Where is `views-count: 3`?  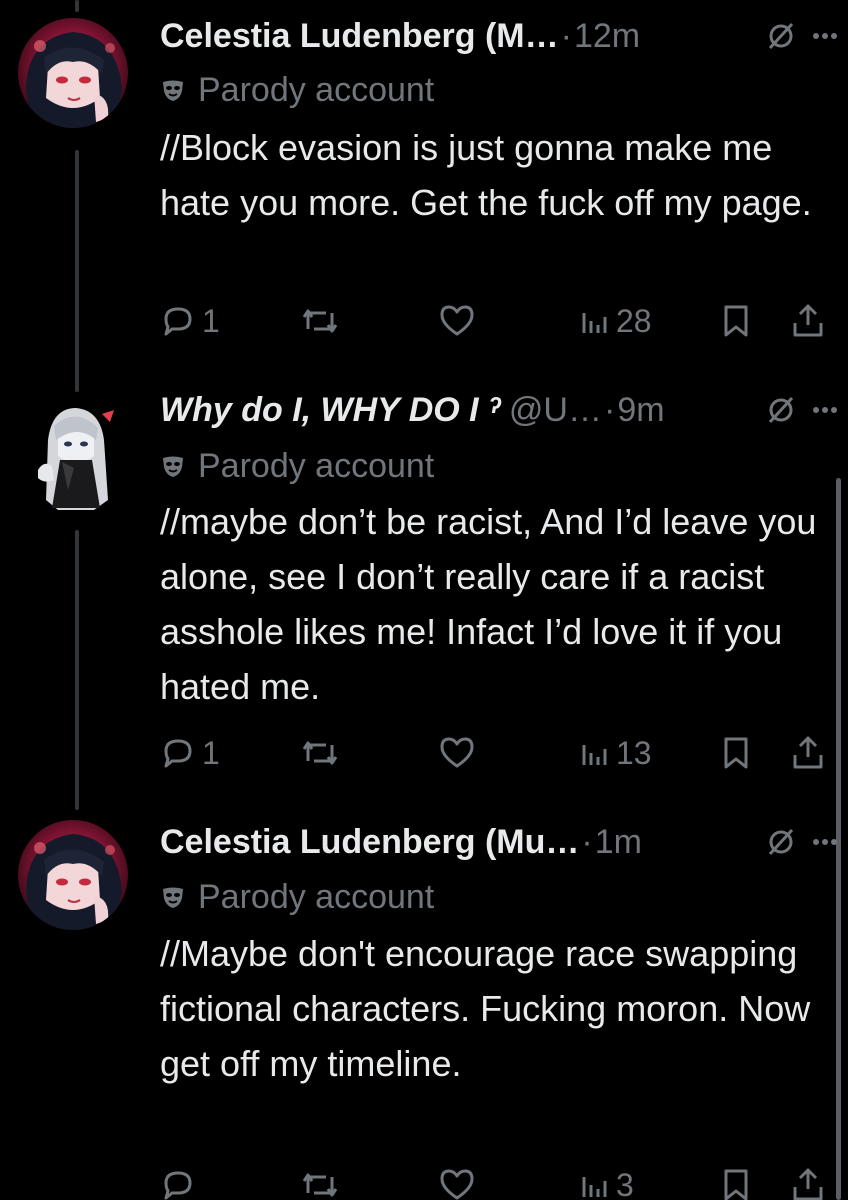 views-count: 3 is located at coordinates (625, 1183).